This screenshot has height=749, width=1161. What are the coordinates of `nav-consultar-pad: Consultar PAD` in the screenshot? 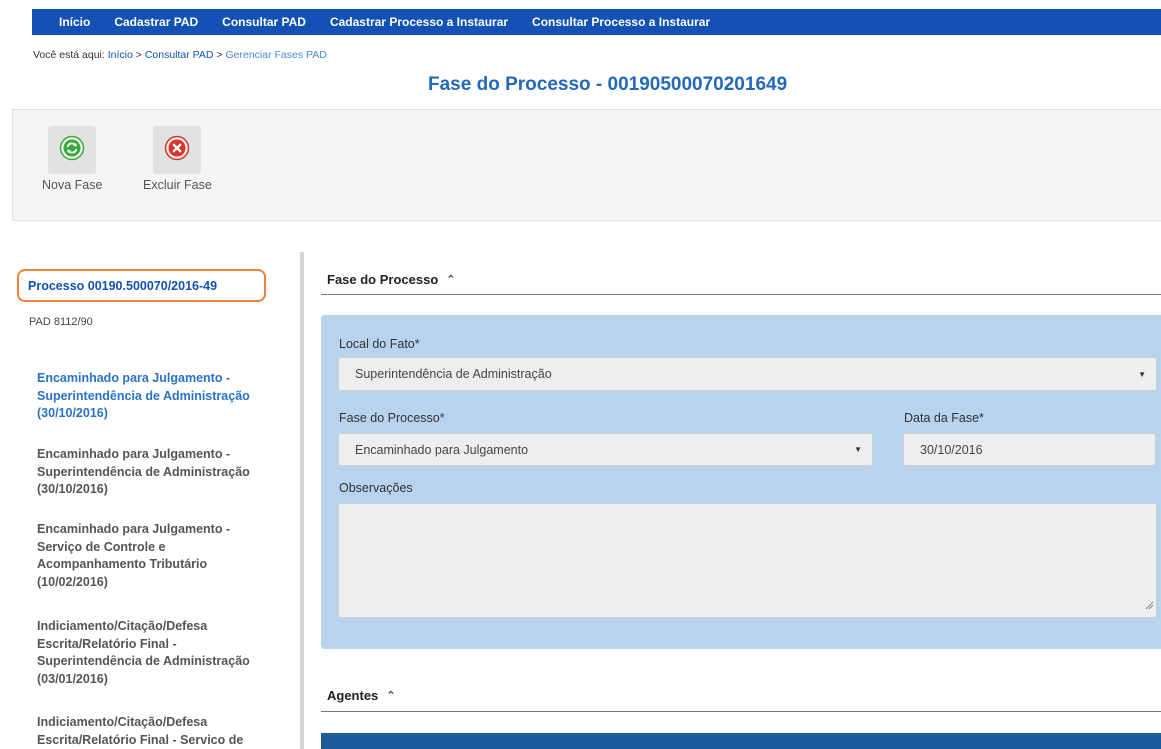 It's located at (264, 22).